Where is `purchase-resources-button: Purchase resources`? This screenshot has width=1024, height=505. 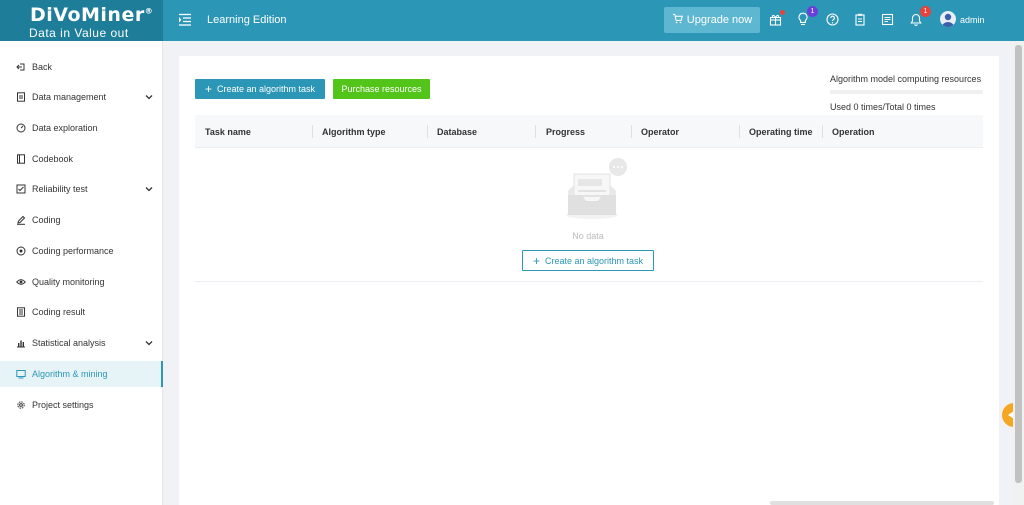
purchase-resources-button: Purchase resources is located at coordinates (381, 89).